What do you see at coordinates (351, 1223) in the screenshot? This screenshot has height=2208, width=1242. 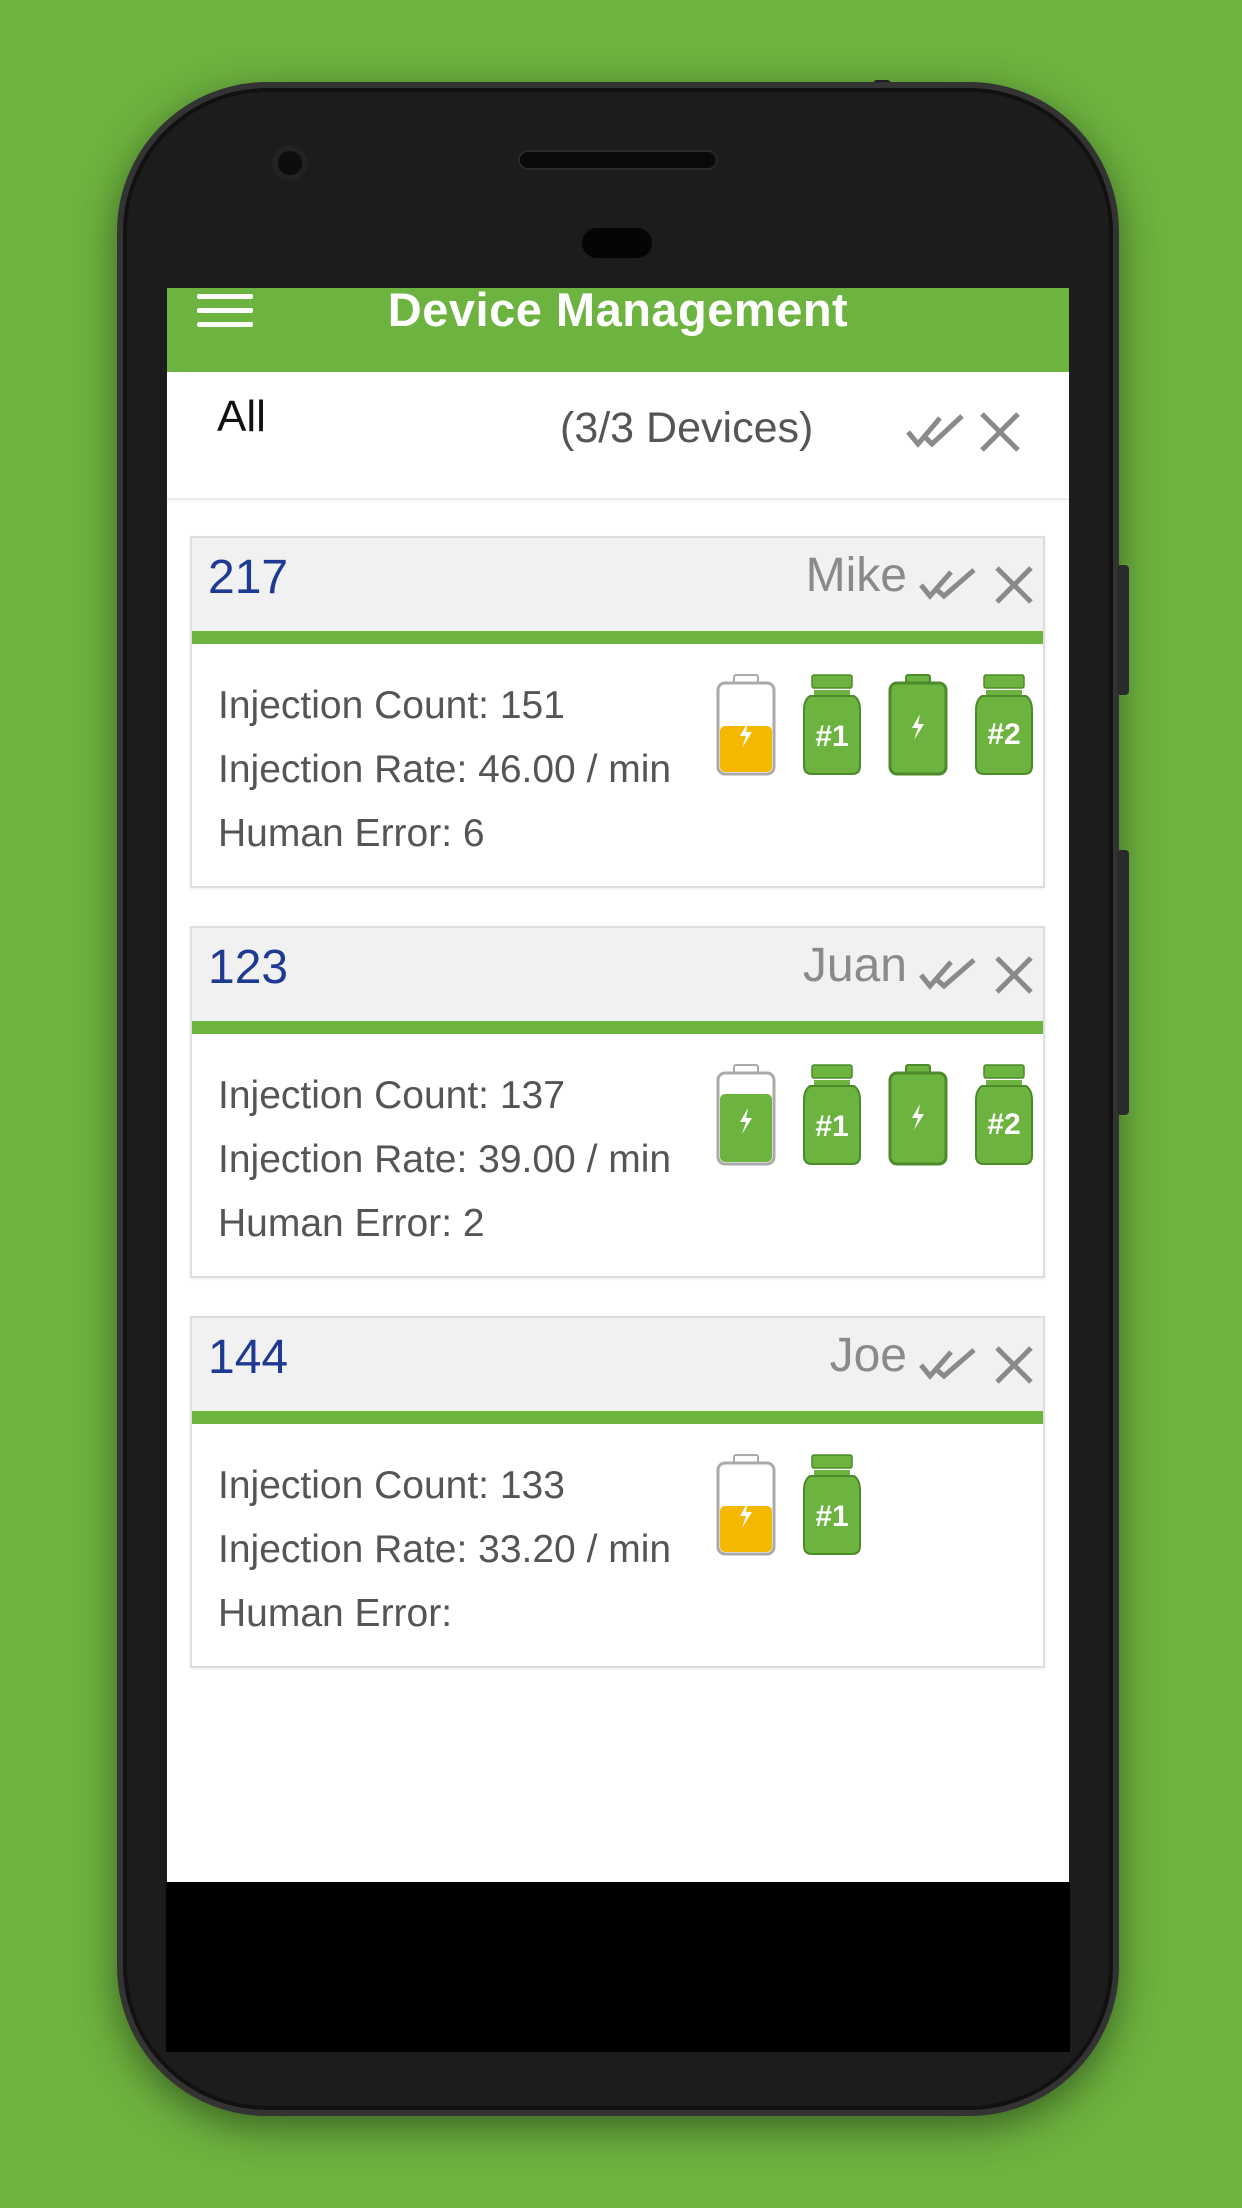 I see `human-error: Human Error: 2` at bounding box center [351, 1223].